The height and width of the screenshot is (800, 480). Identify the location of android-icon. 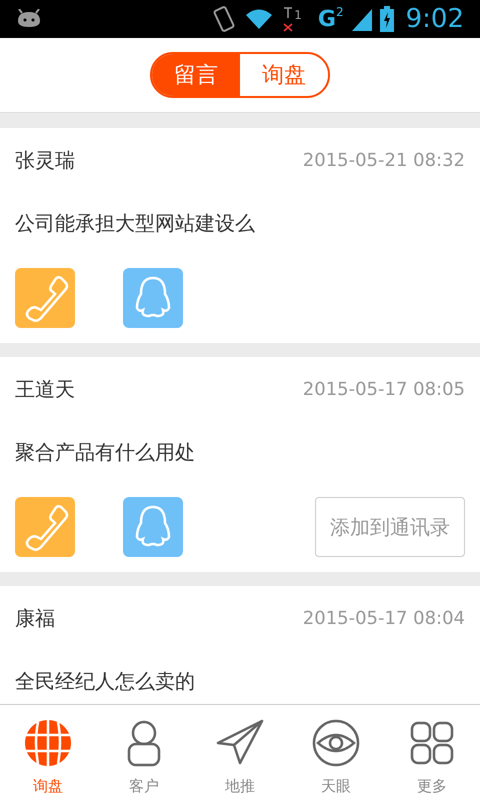
(29, 19).